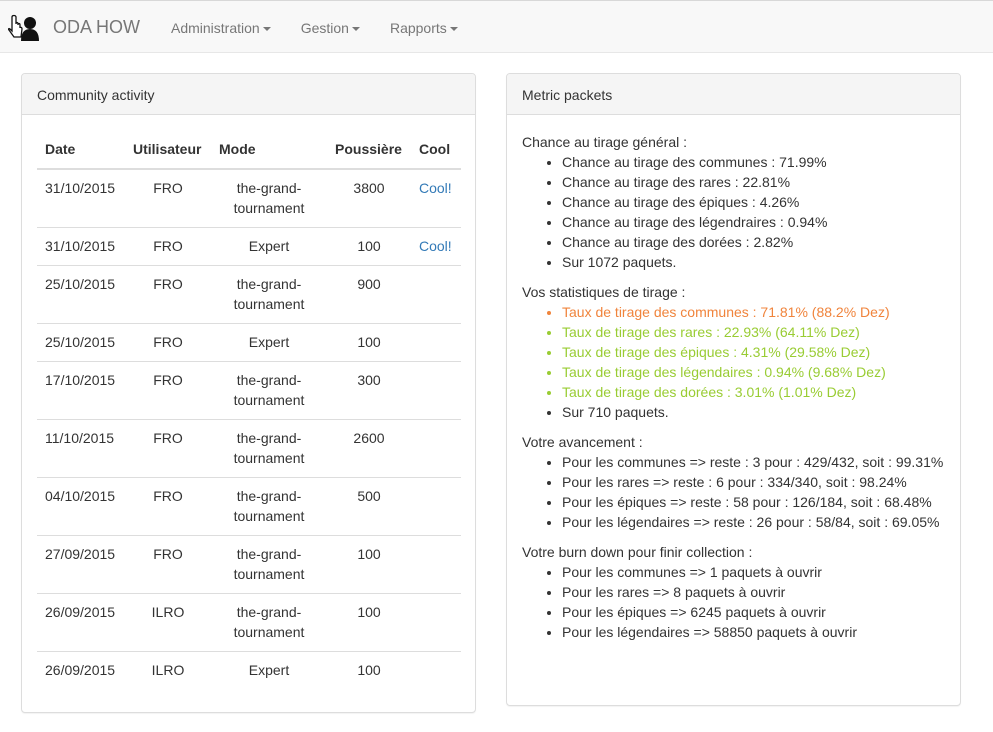  I want to click on menu-rapports-label: Rapports, so click(418, 28).